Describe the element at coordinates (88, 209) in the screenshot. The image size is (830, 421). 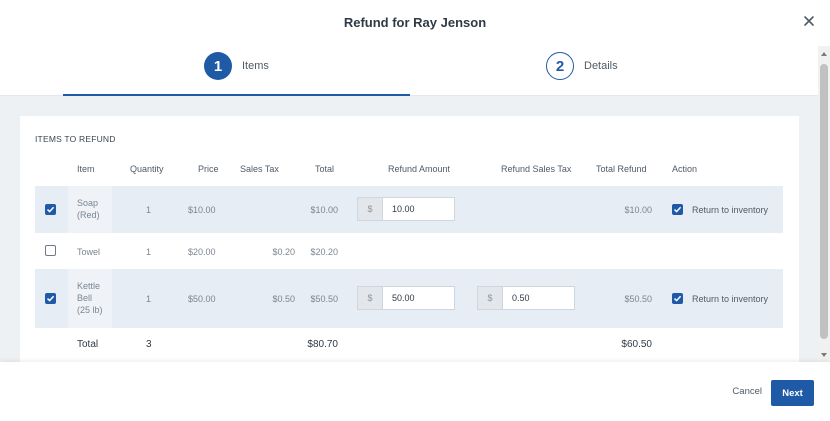
I see `item-name: Soap (Red)` at that location.